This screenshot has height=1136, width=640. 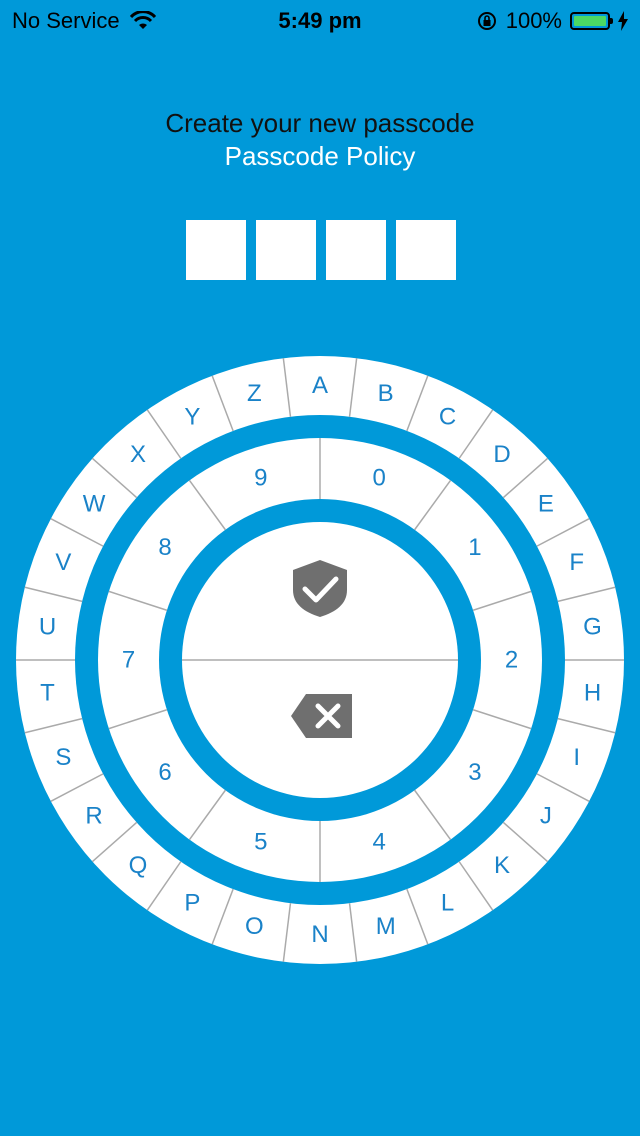 What do you see at coordinates (164, 772) in the screenshot?
I see `digit-key-6: 6` at bounding box center [164, 772].